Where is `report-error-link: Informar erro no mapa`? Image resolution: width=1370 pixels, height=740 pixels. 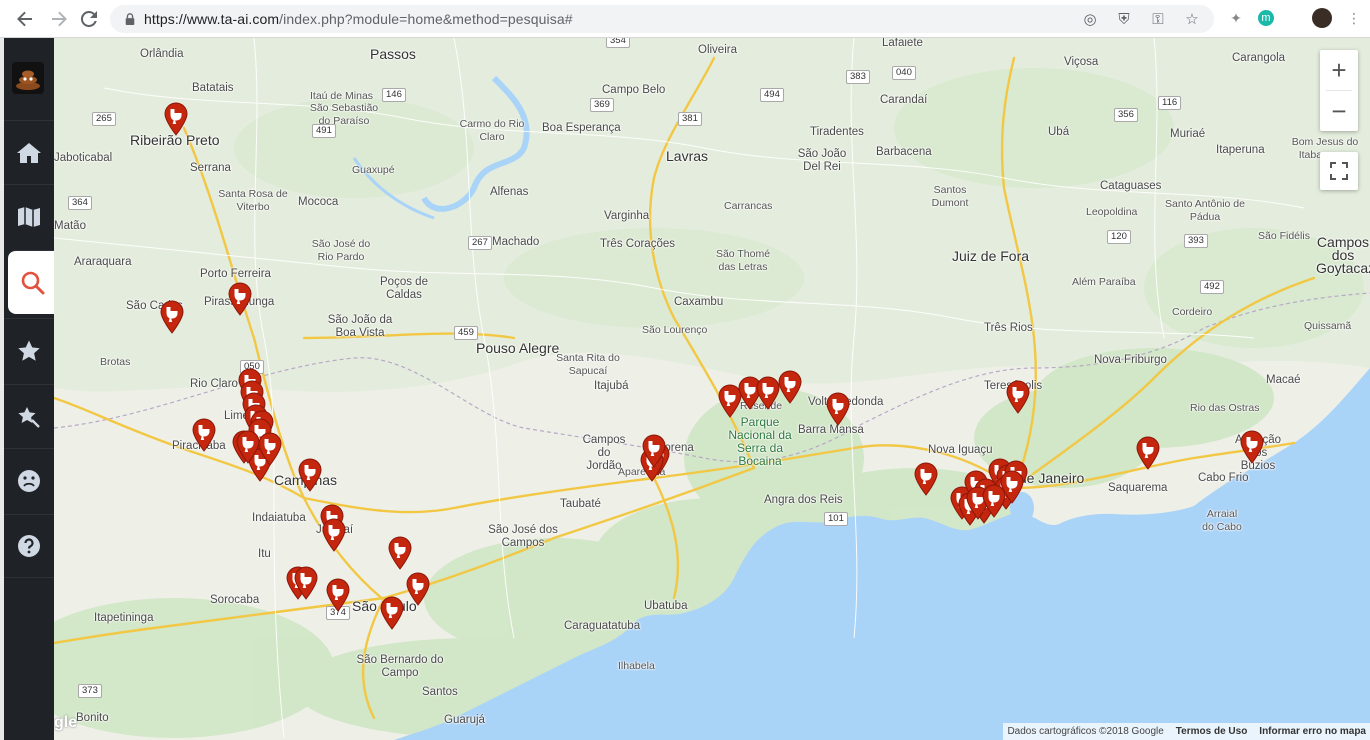 report-error-link: Informar erro no mapa is located at coordinates (1312, 731).